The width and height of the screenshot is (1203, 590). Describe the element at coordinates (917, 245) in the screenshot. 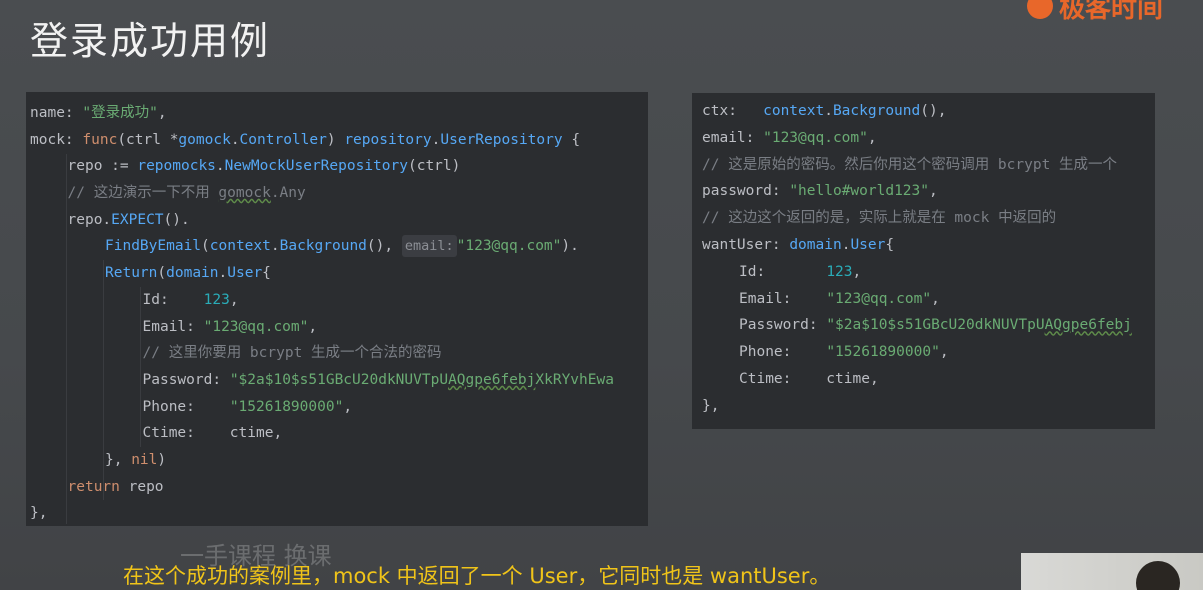

I see `code-line: wantUser: domain.User{` at that location.